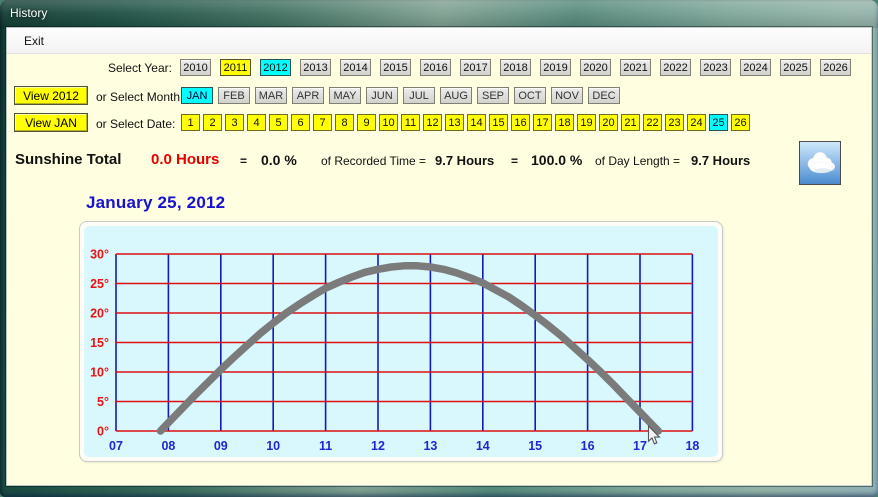  What do you see at coordinates (212, 122) in the screenshot?
I see `date-button-2: 2` at bounding box center [212, 122].